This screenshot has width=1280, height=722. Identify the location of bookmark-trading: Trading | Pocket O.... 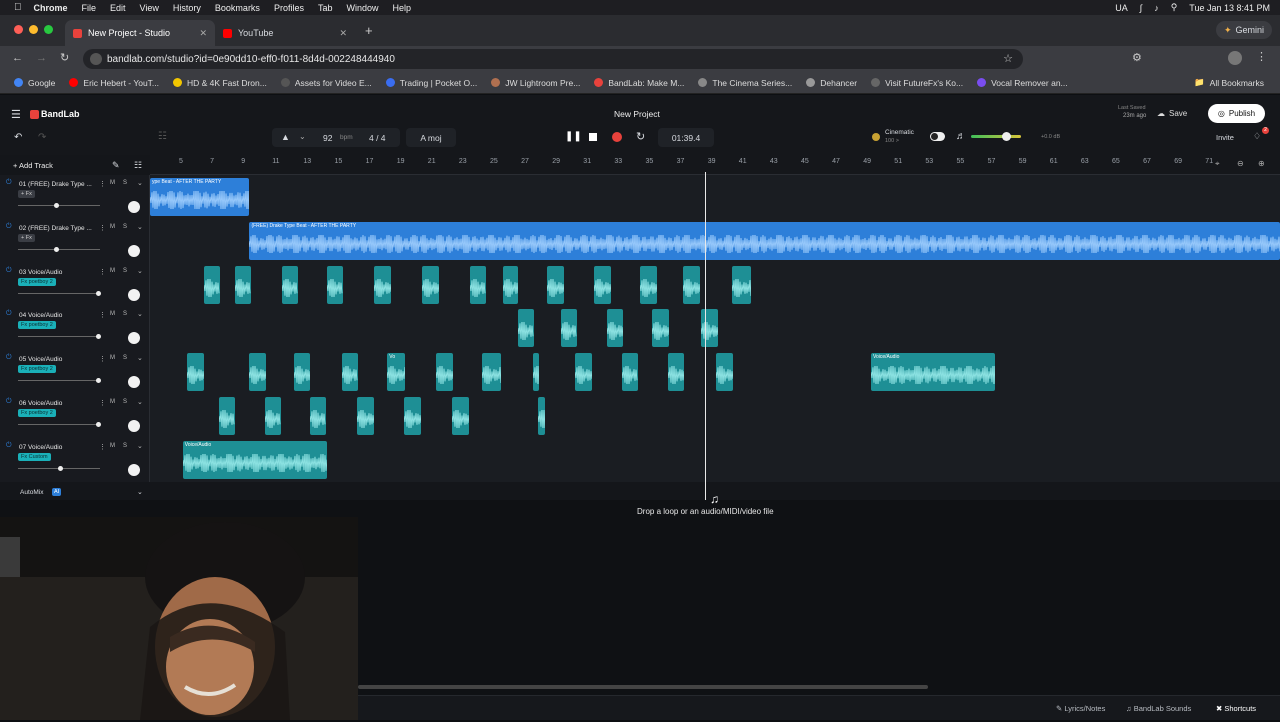
(431, 83).